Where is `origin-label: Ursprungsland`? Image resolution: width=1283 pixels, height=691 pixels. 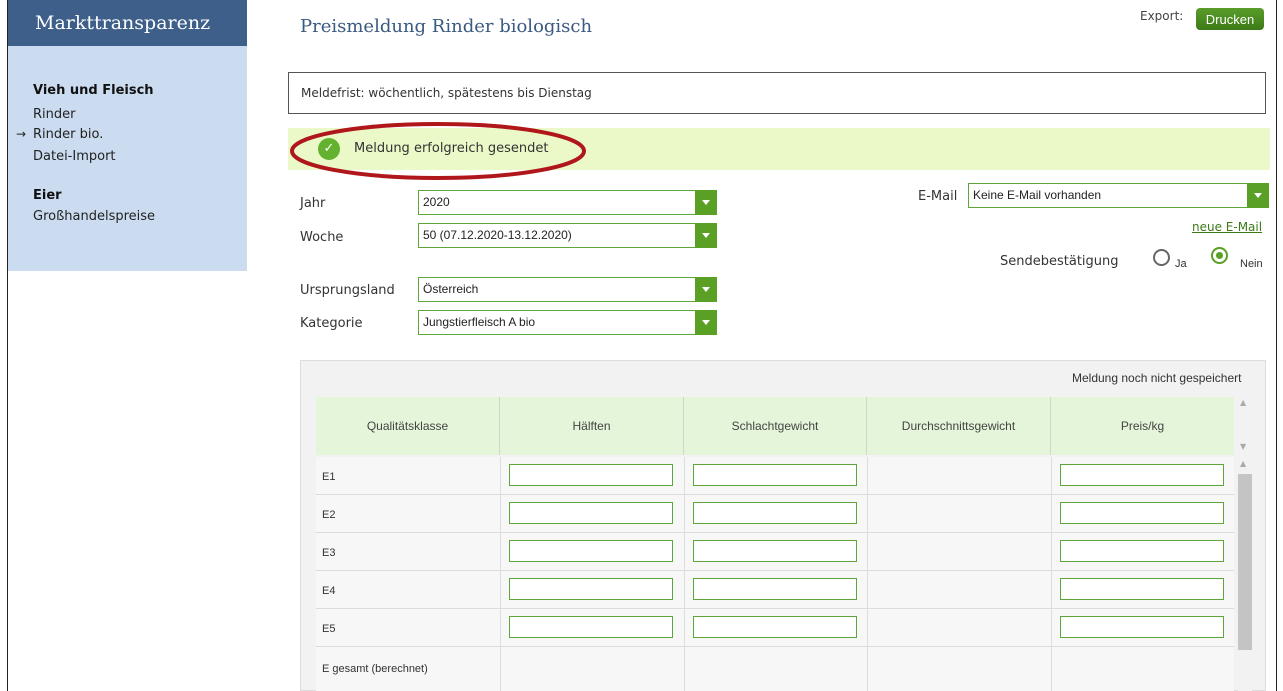 origin-label: Ursprungsland is located at coordinates (347, 290).